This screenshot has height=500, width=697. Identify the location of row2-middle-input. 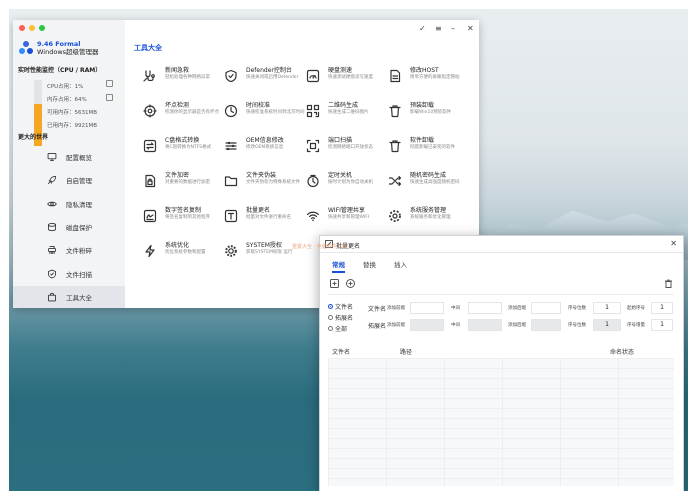
(485, 325).